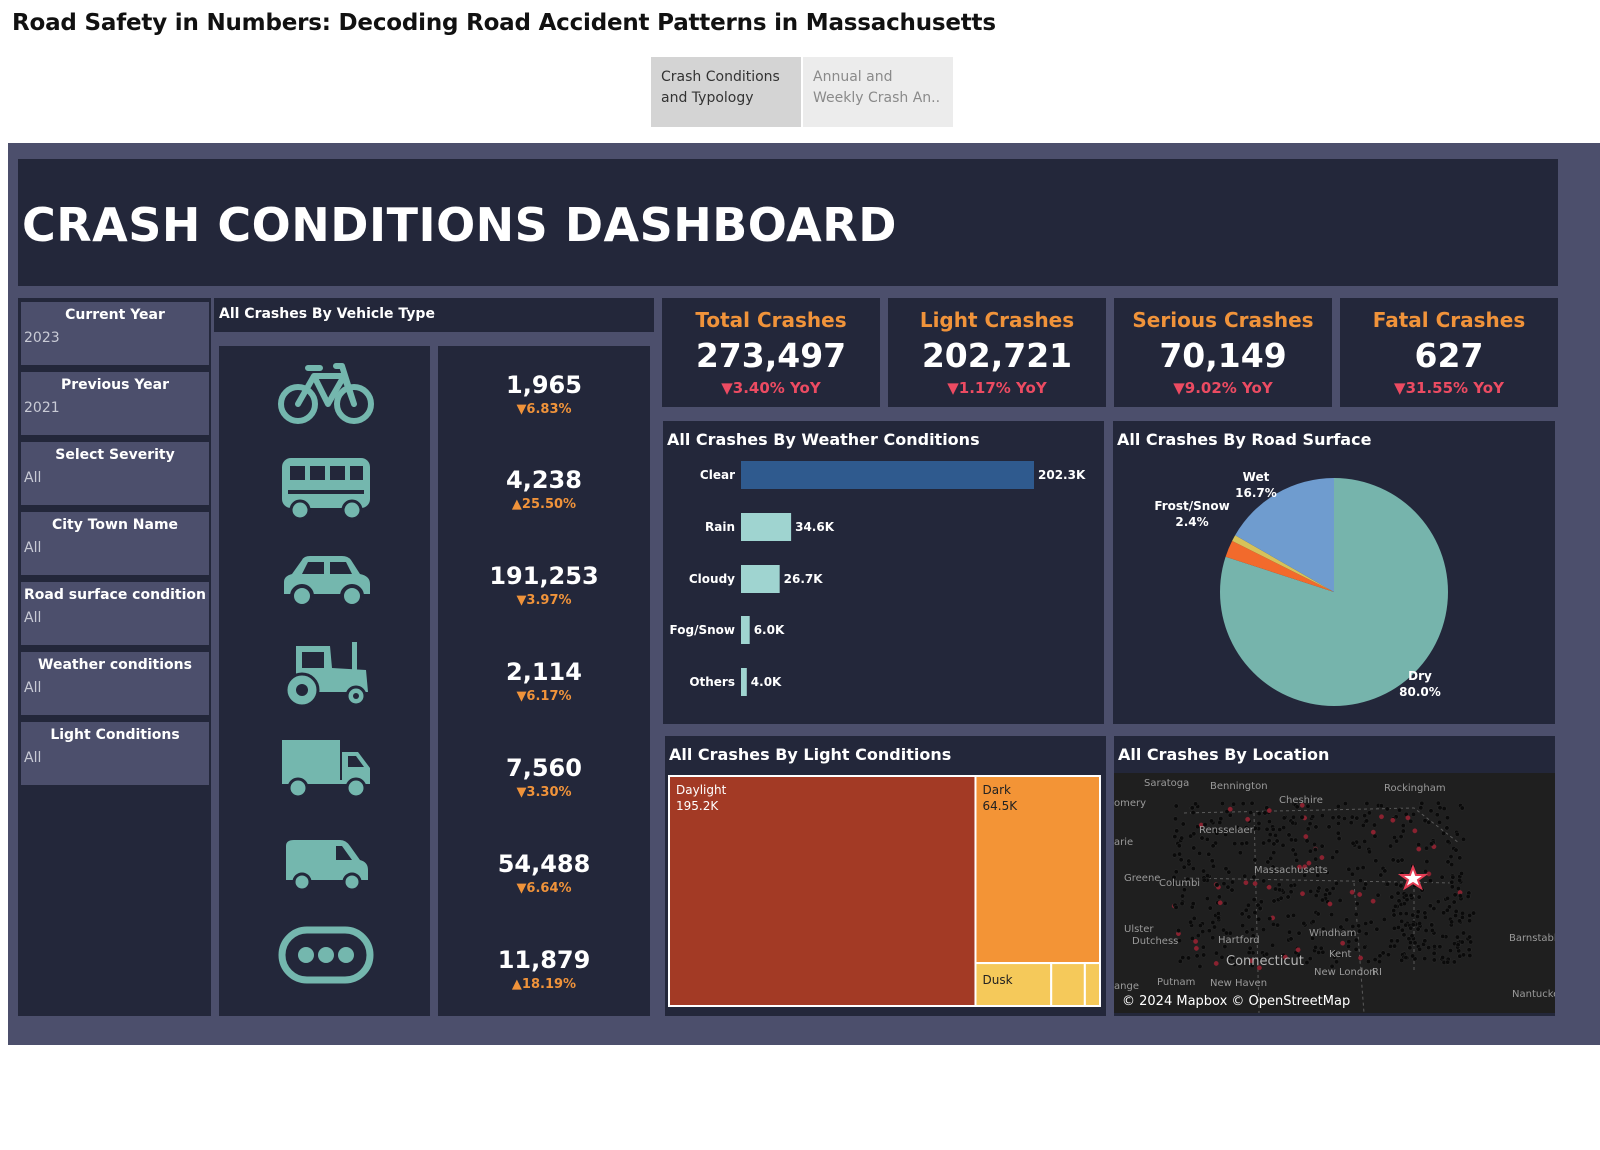 The image size is (1600, 1150). Describe the element at coordinates (544, 960) in the screenshot. I see `vehicle-value-other: 11,879` at that location.